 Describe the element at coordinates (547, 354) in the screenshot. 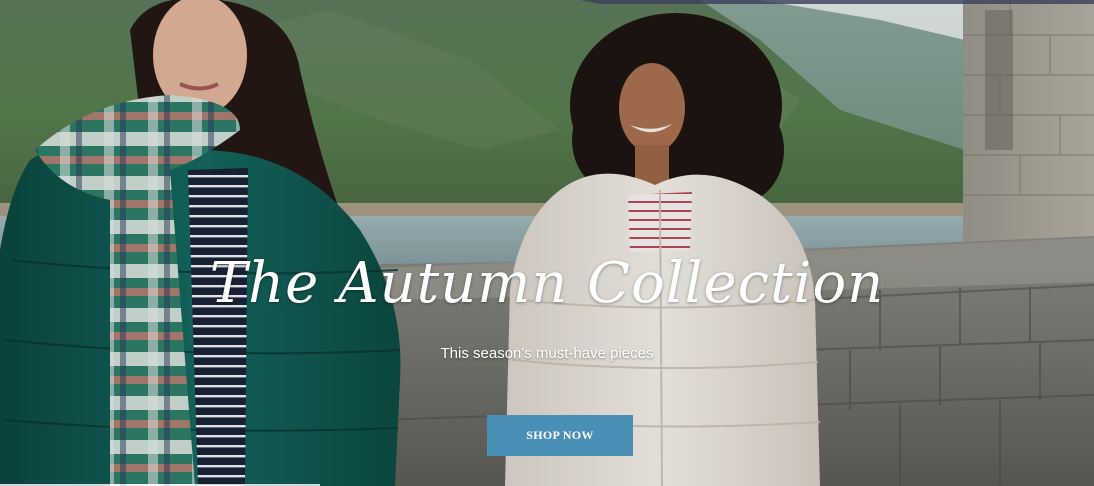

I see `hero-subtitle: This season's must-have pieces` at that location.